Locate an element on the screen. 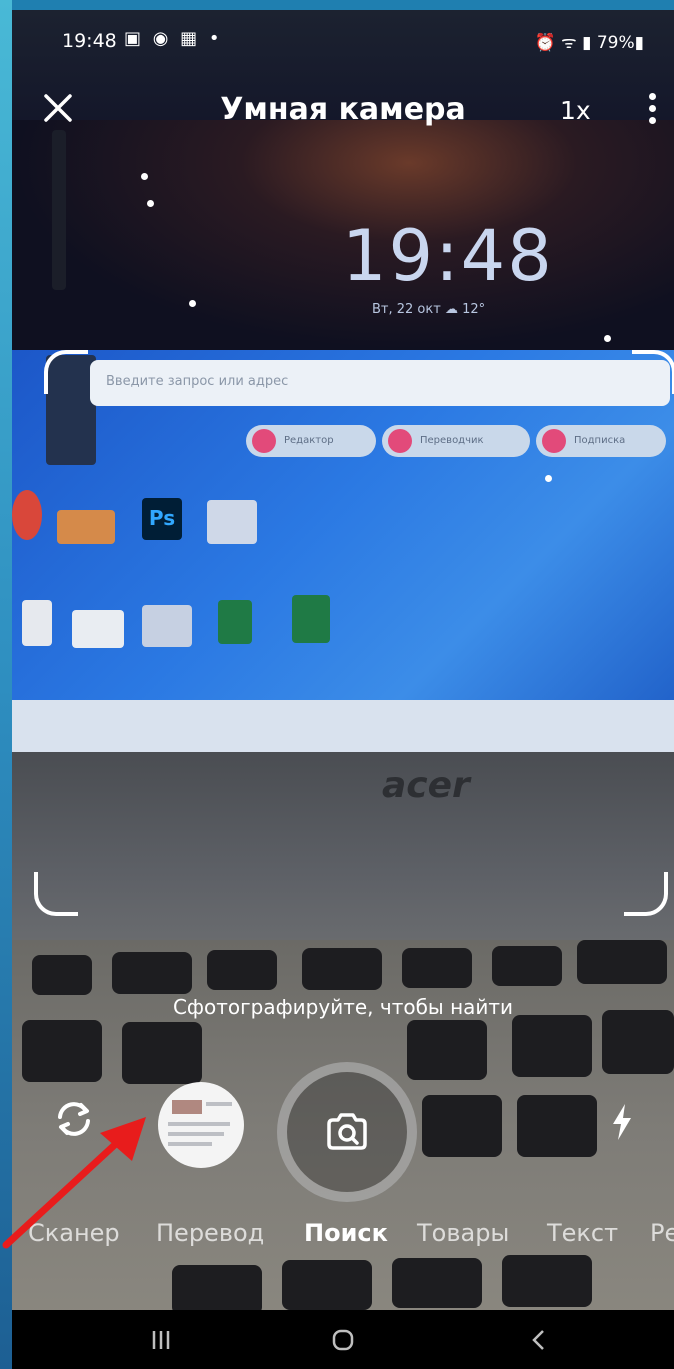  slide-border is located at coordinates (6, 684).